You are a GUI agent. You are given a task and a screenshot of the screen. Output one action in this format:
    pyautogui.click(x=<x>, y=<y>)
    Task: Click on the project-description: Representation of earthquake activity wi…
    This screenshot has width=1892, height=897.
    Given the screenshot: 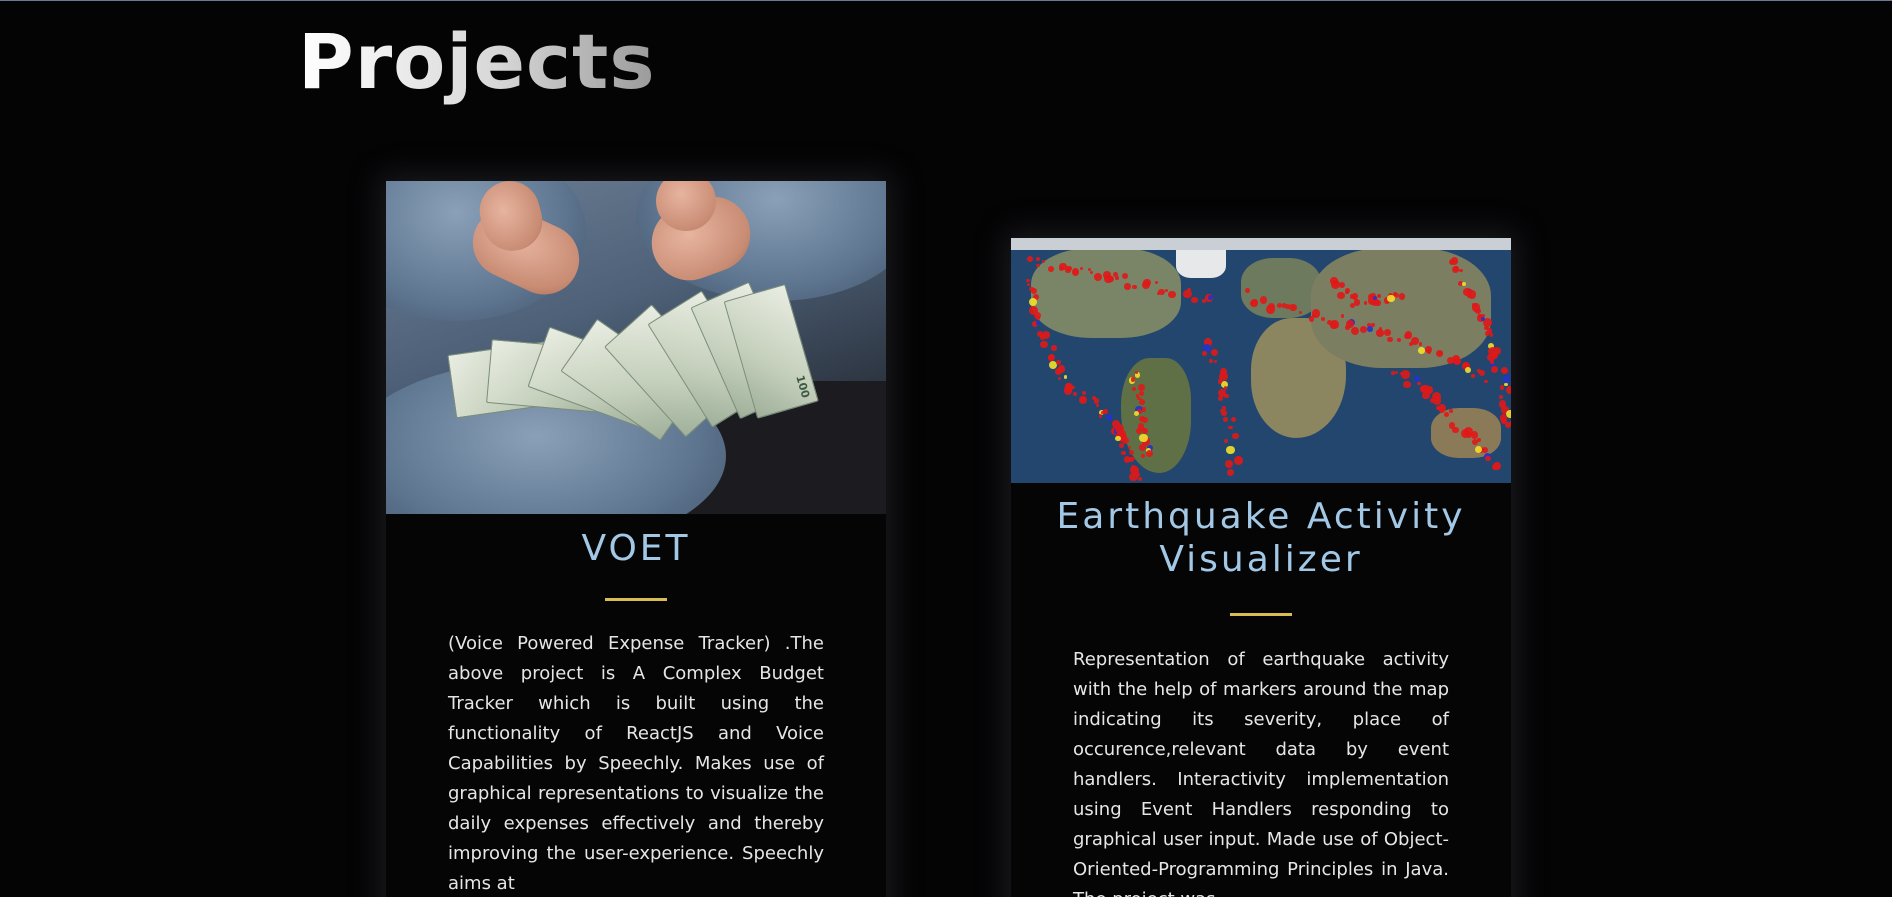 What is the action you would take?
    pyautogui.click(x=1261, y=773)
    